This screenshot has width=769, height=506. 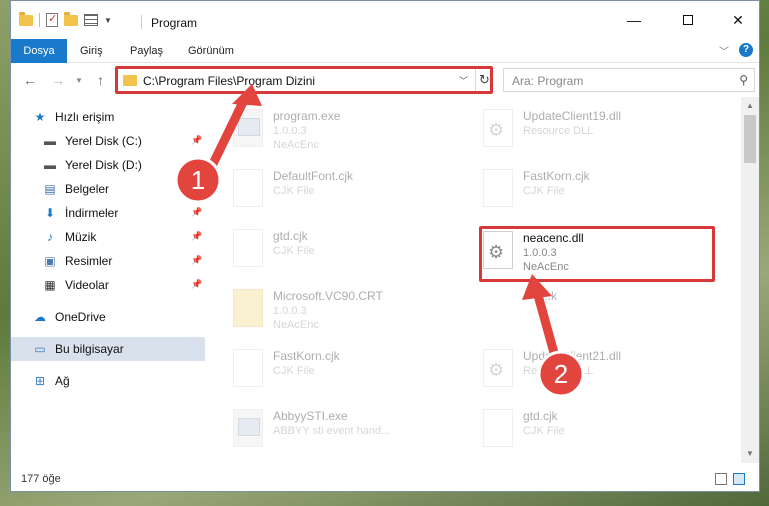 What do you see at coordinates (71, 18) in the screenshot?
I see `new-folder-icon` at bounding box center [71, 18].